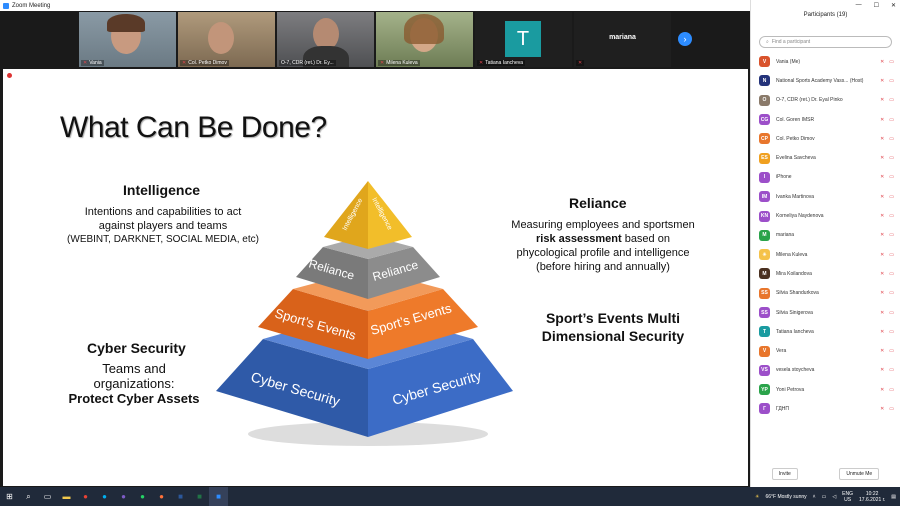 The height and width of the screenshot is (506, 900). What do you see at coordinates (795, 138) in the screenshot?
I see `participant-name: Col. Petko Dimov` at bounding box center [795, 138].